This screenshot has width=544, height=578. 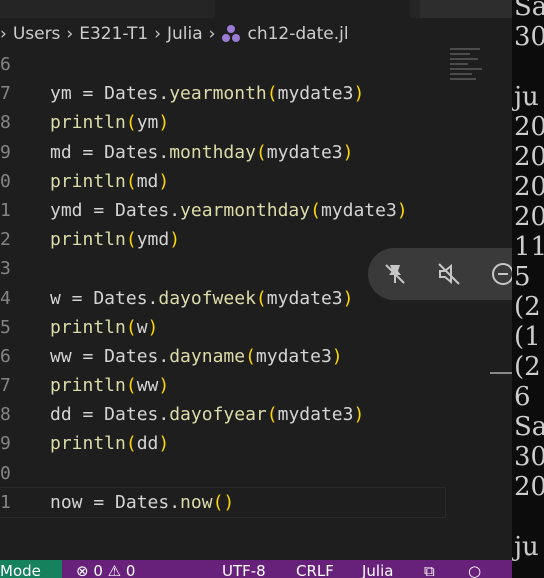 I want to click on code-line: 6, so click(x=222, y=64).